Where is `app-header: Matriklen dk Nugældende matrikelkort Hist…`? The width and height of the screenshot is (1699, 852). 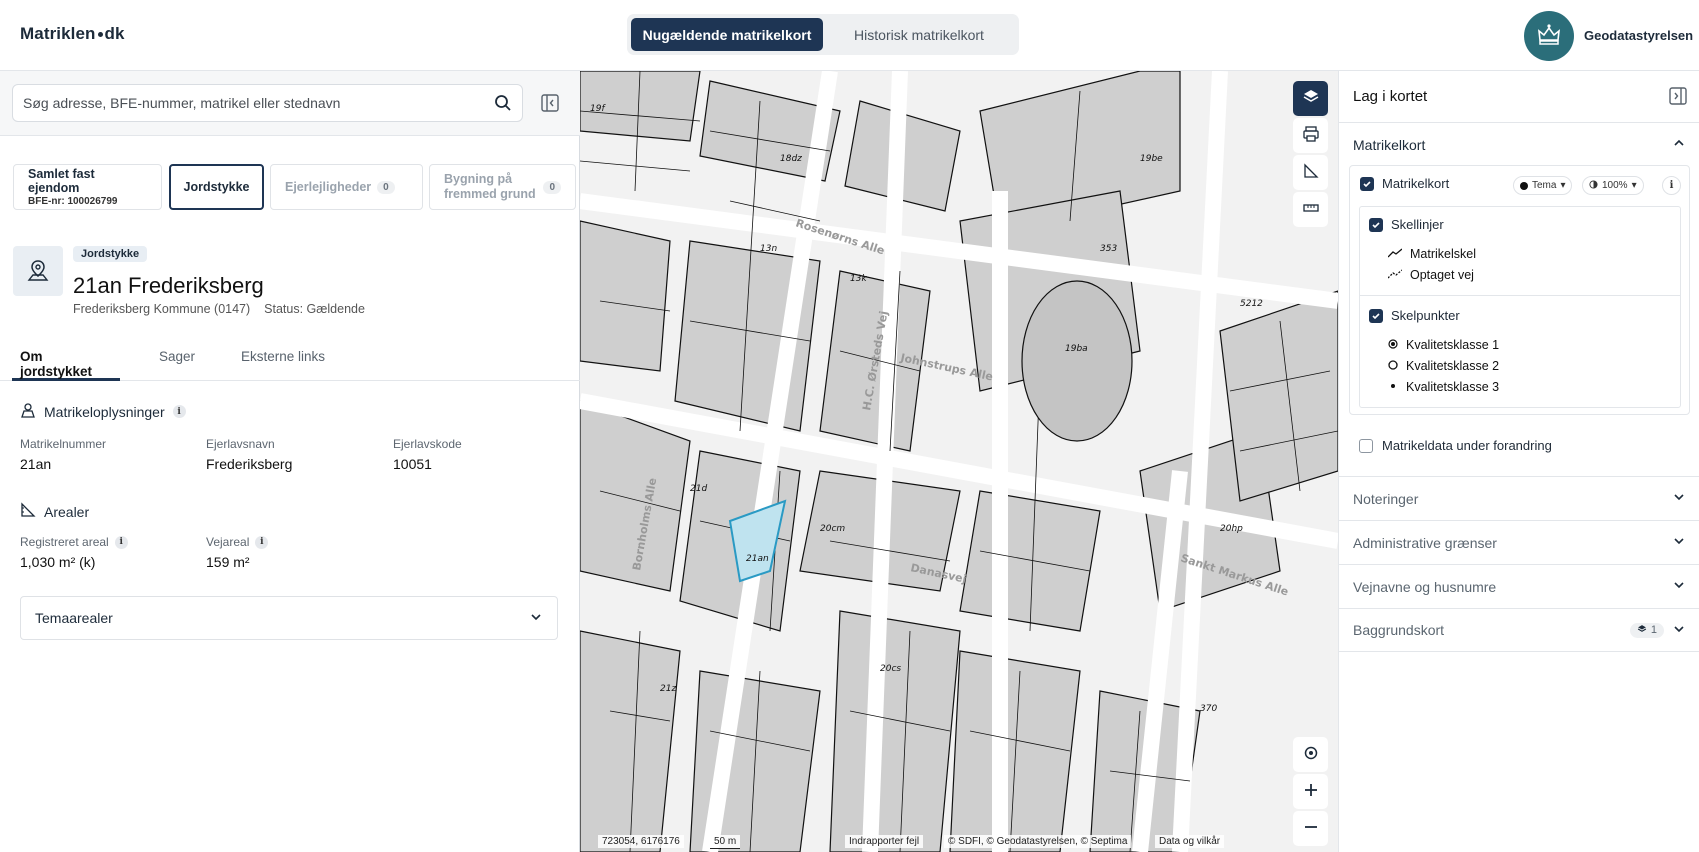 app-header: Matriklen dk Nugældende matrikelkort Hist… is located at coordinates (849, 35).